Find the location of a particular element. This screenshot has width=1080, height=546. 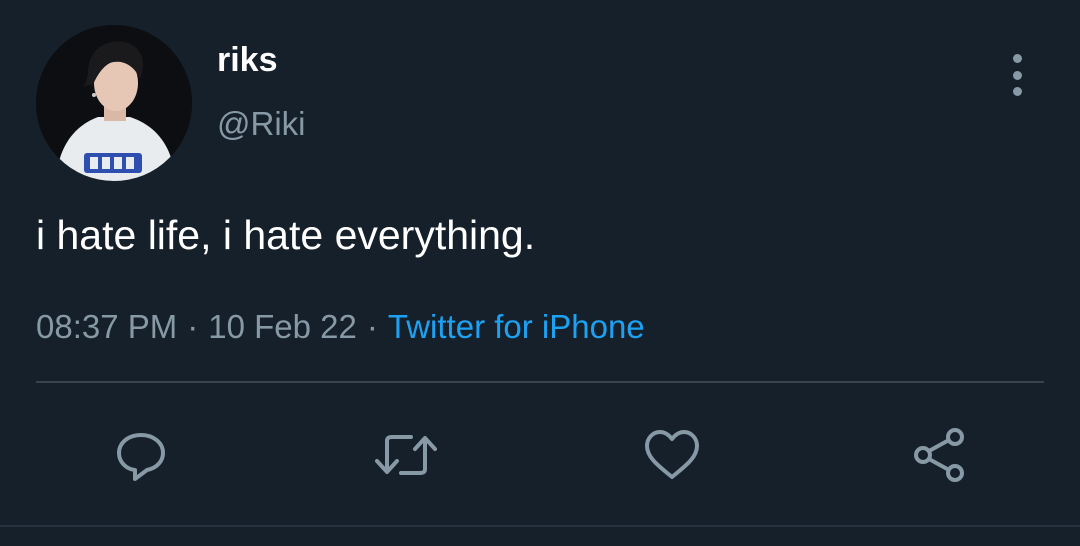

share-icon is located at coordinates (939, 455).